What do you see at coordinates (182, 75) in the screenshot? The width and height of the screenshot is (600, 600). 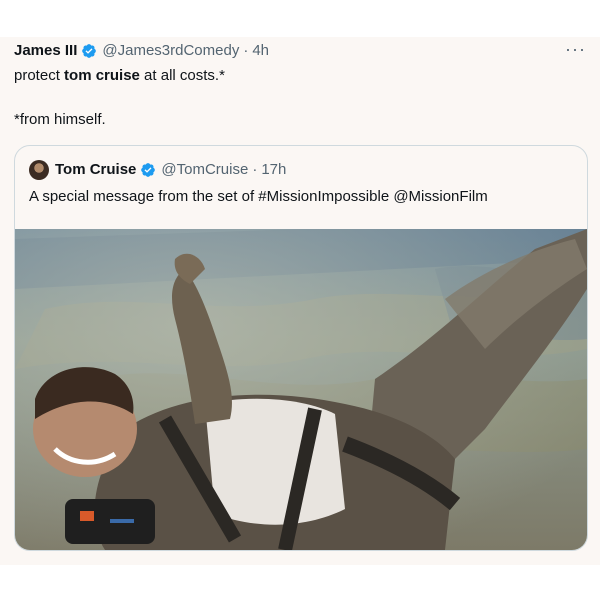 I see `tweet-text-post: at all costs.*` at bounding box center [182, 75].